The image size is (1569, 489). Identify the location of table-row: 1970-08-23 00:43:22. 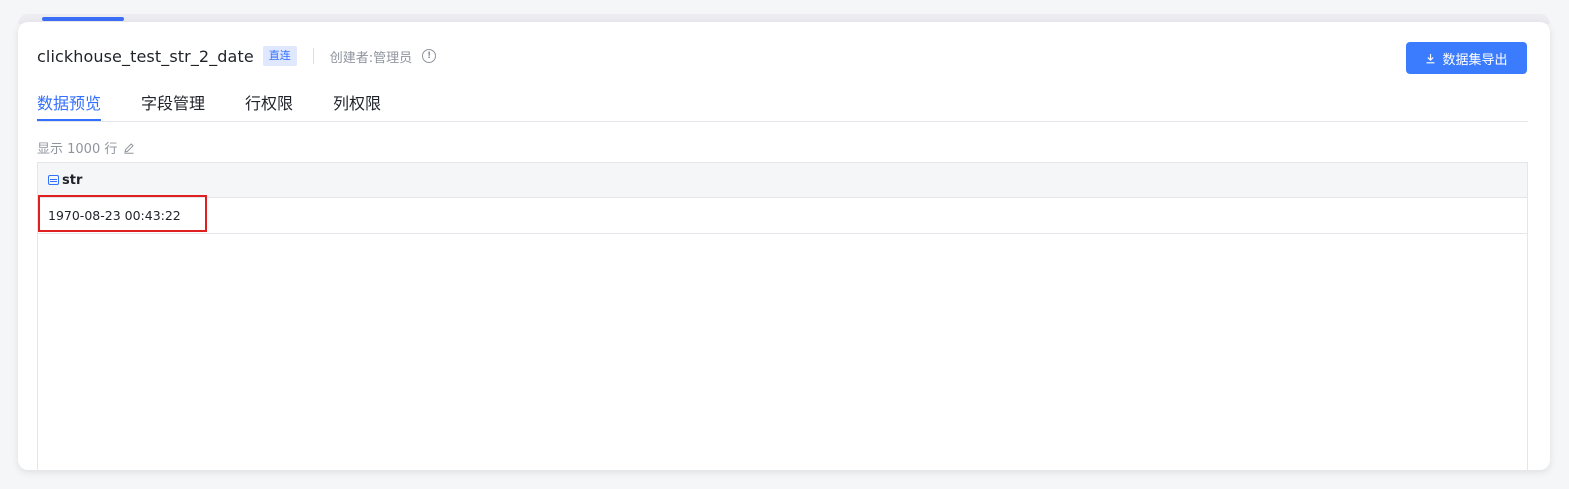
(782, 216).